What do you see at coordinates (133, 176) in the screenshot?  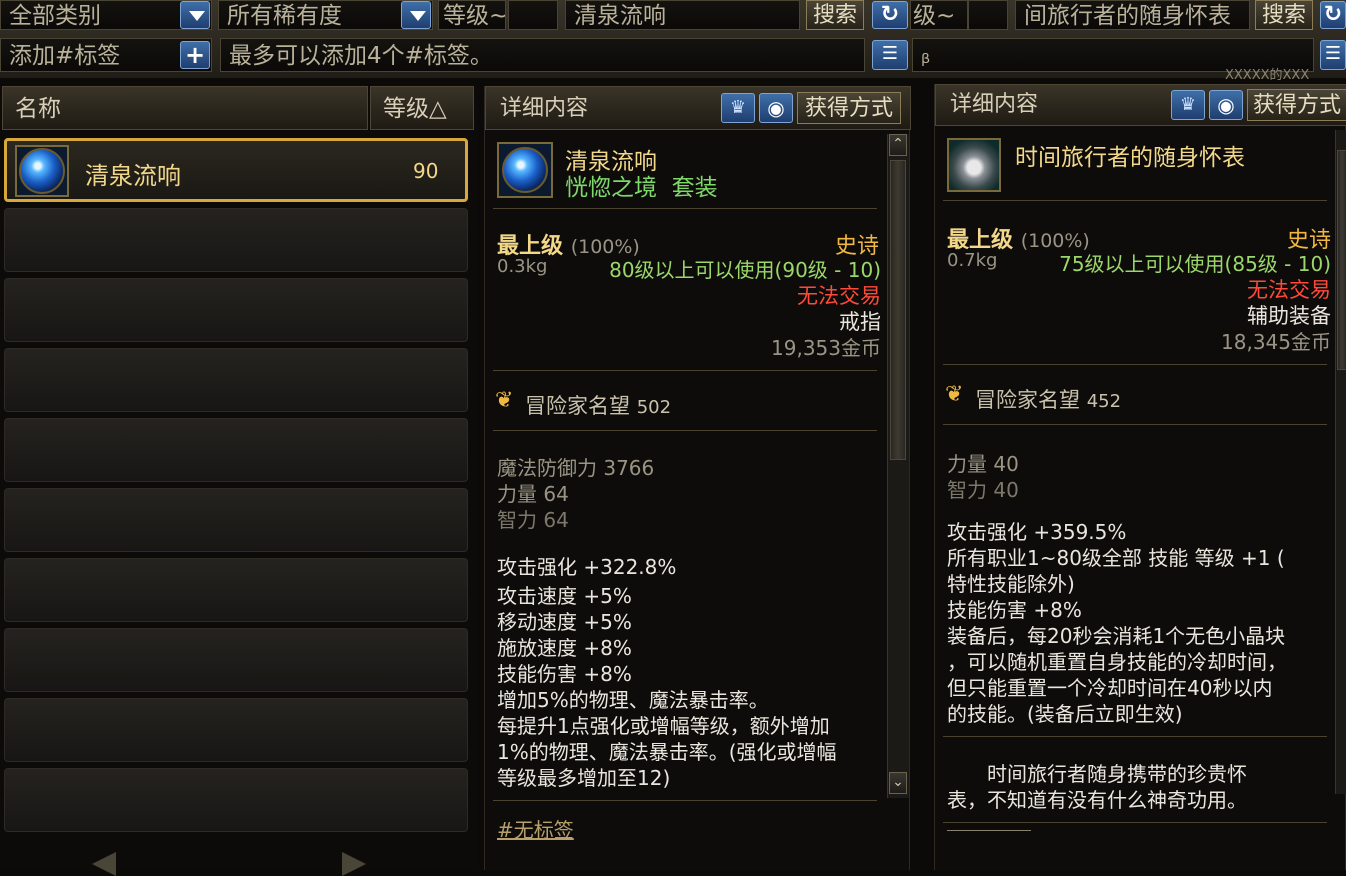 I see `list-item-name: 清泉流响` at bounding box center [133, 176].